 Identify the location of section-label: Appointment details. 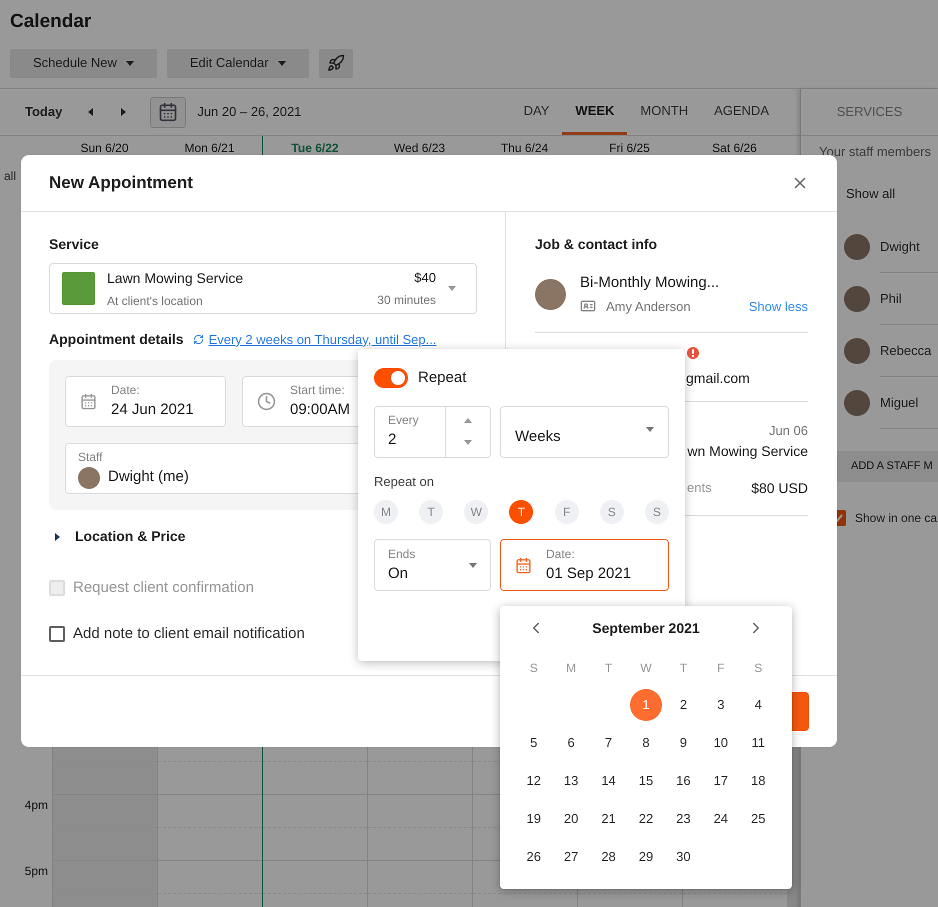
(116, 339).